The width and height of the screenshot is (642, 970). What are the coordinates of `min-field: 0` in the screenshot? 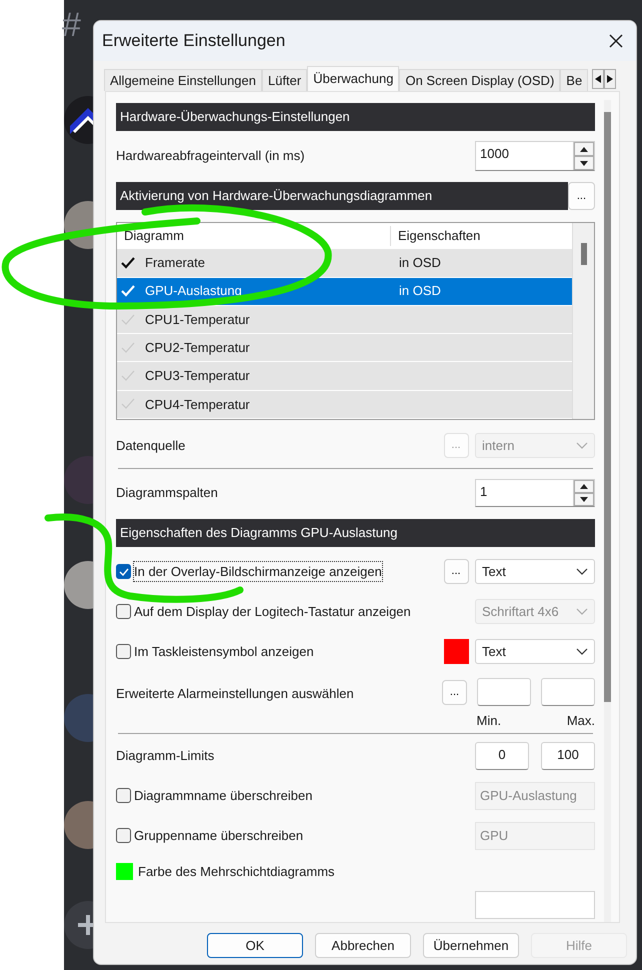 It's located at (502, 756).